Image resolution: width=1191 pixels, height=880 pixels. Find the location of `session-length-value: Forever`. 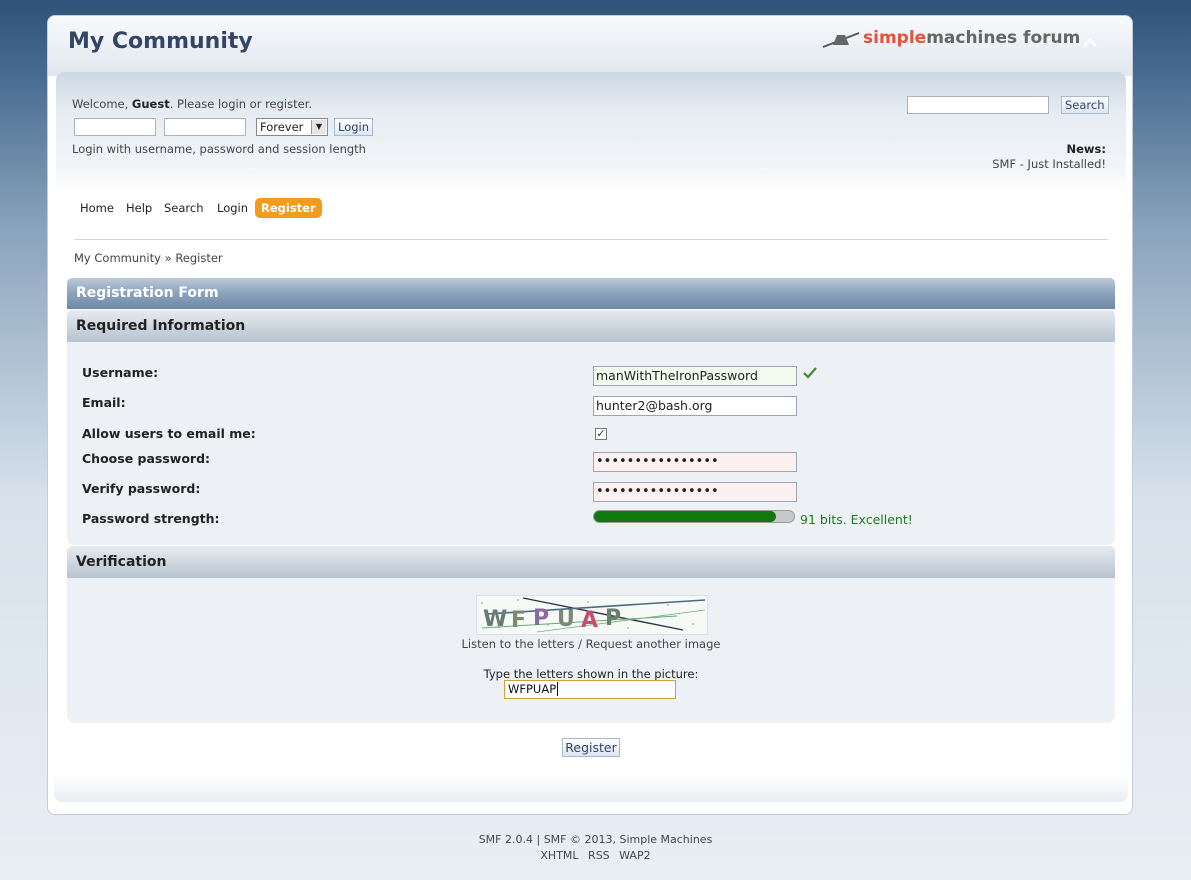

session-length-value: Forever is located at coordinates (282, 127).